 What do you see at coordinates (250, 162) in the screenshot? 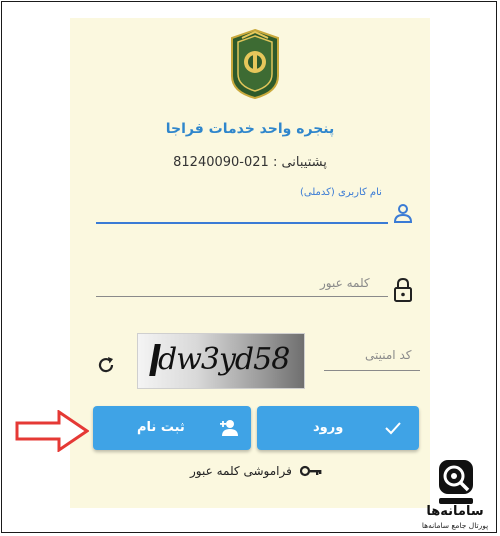
I see `support-phone: پشتیبانی : 021-81240090` at bounding box center [250, 162].